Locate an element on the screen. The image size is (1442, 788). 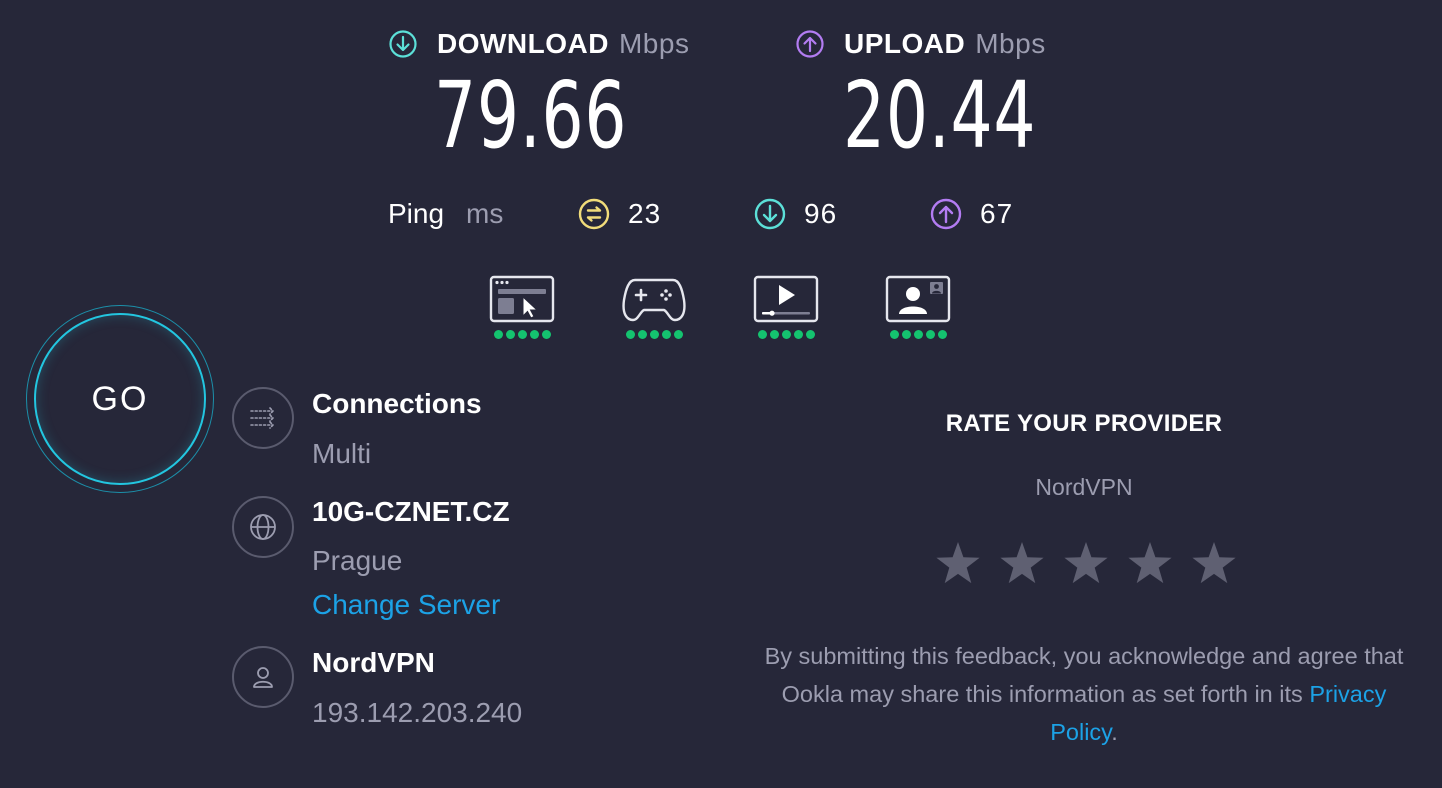
ping-idle-value: 23 is located at coordinates (645, 213).